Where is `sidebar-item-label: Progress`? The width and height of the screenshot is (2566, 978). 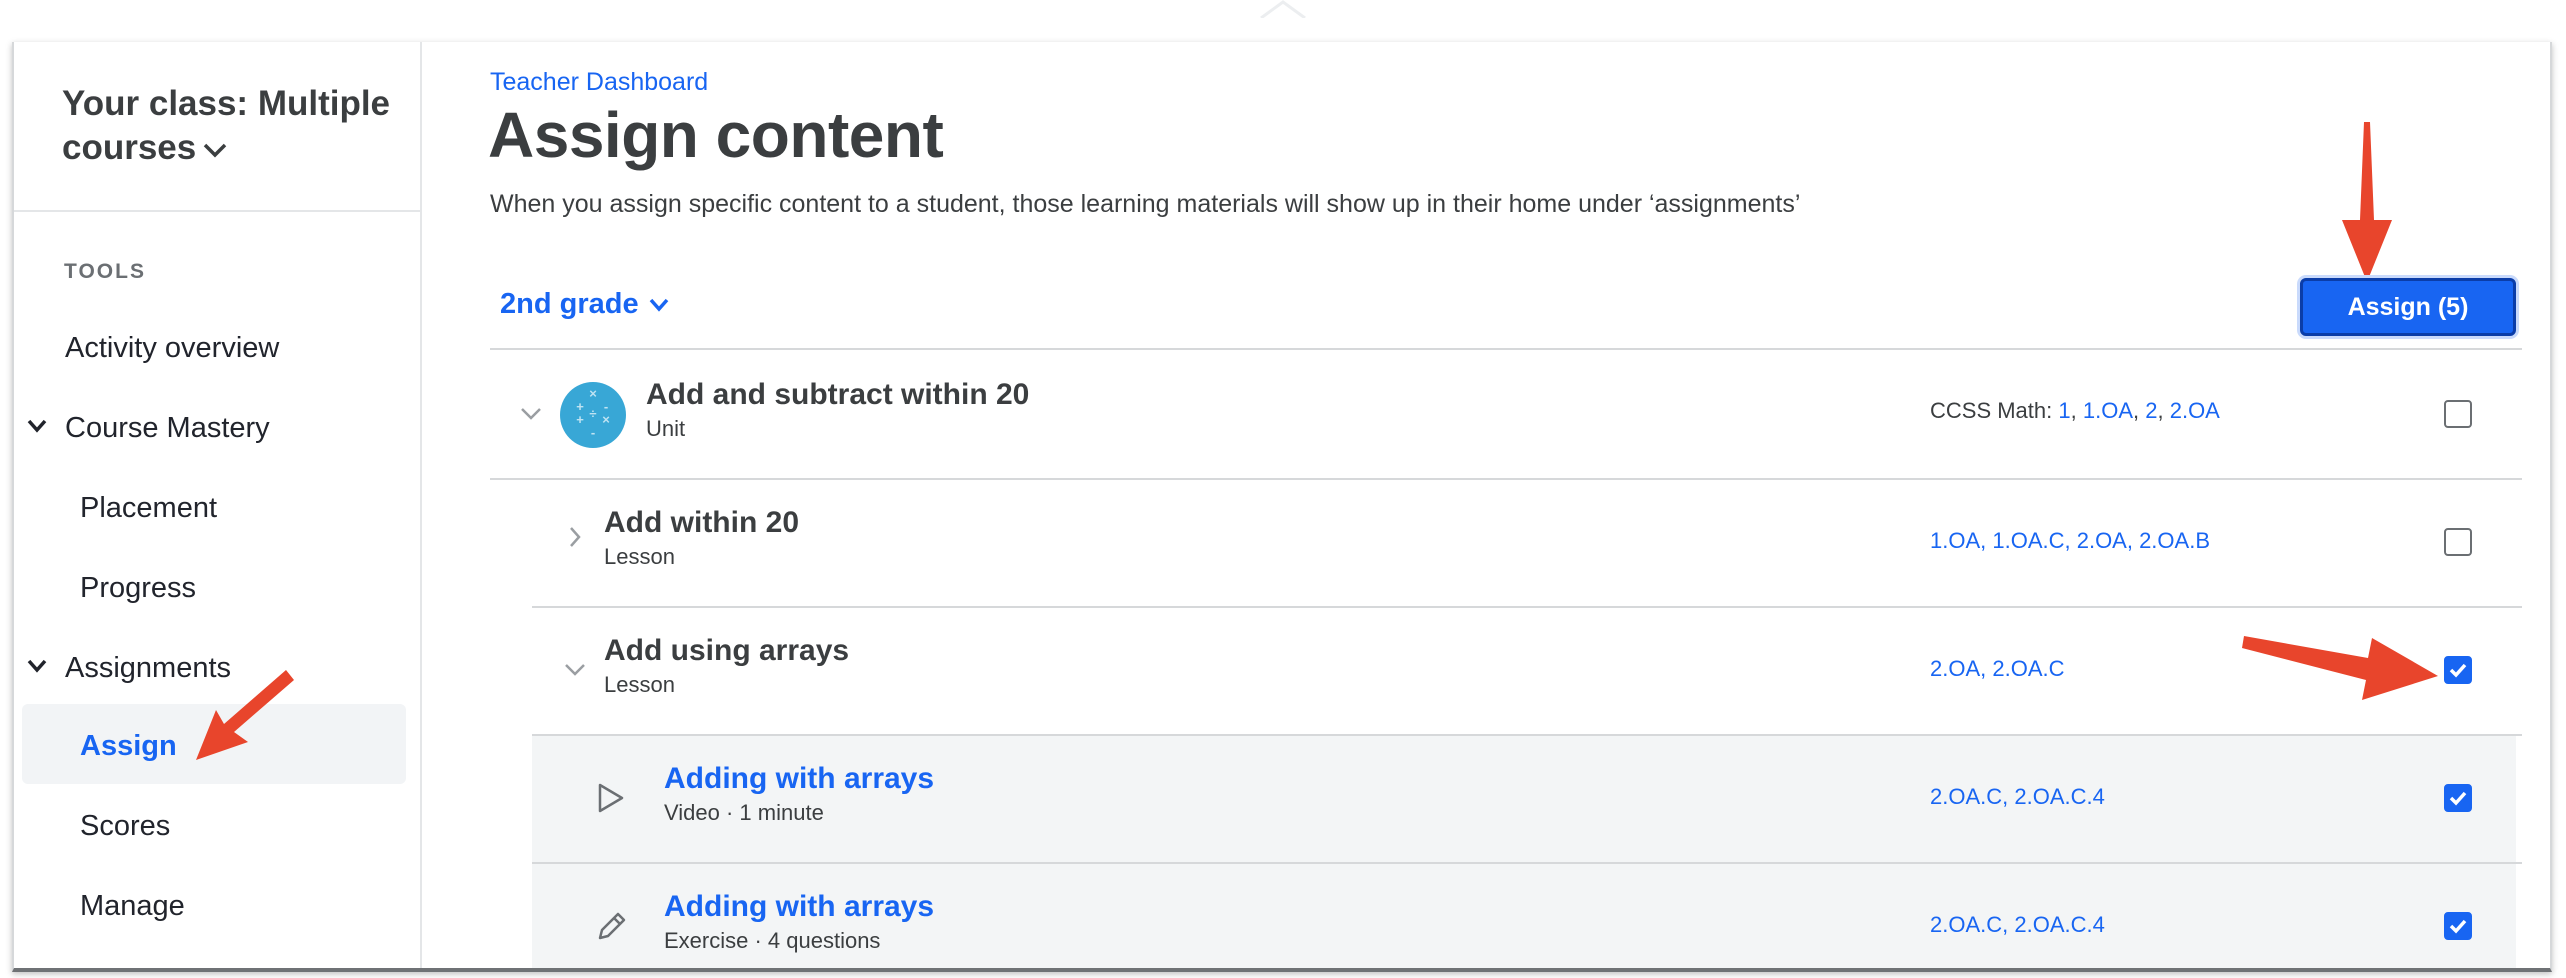
sidebar-item-label: Progress is located at coordinates (138, 588).